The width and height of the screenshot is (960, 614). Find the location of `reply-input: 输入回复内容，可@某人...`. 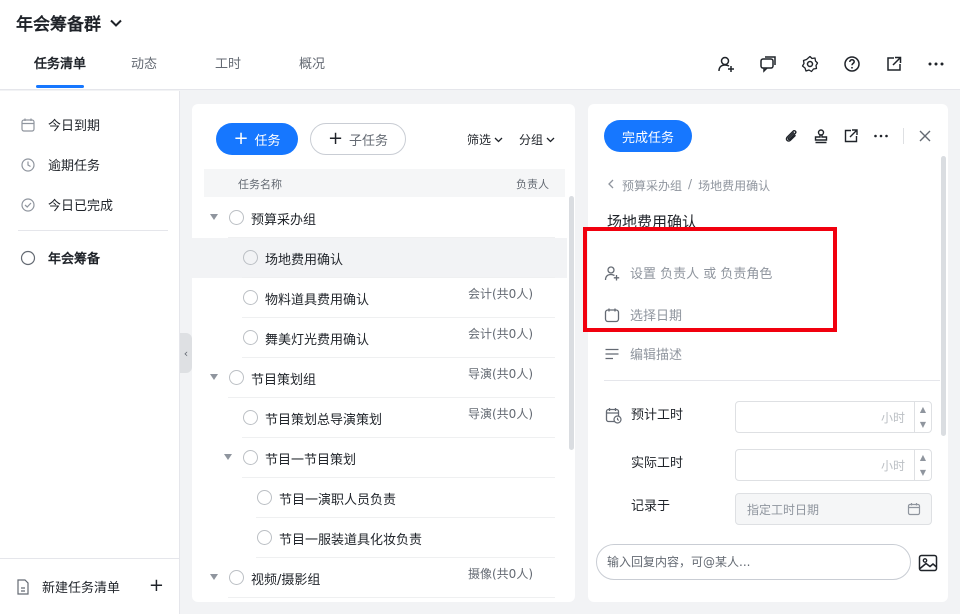

reply-input: 输入回复内容，可@某人... is located at coordinates (753, 562).